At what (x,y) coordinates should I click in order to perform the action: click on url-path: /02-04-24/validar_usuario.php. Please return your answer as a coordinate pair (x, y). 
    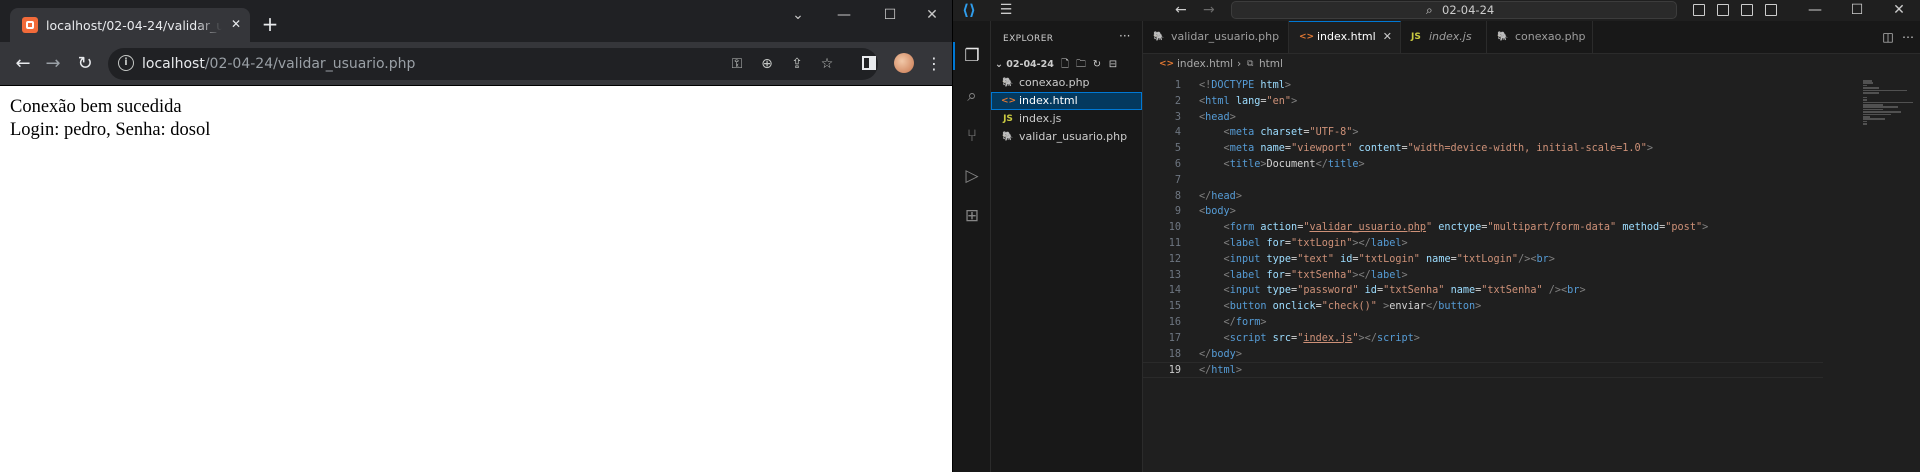
    Looking at the image, I should click on (310, 64).